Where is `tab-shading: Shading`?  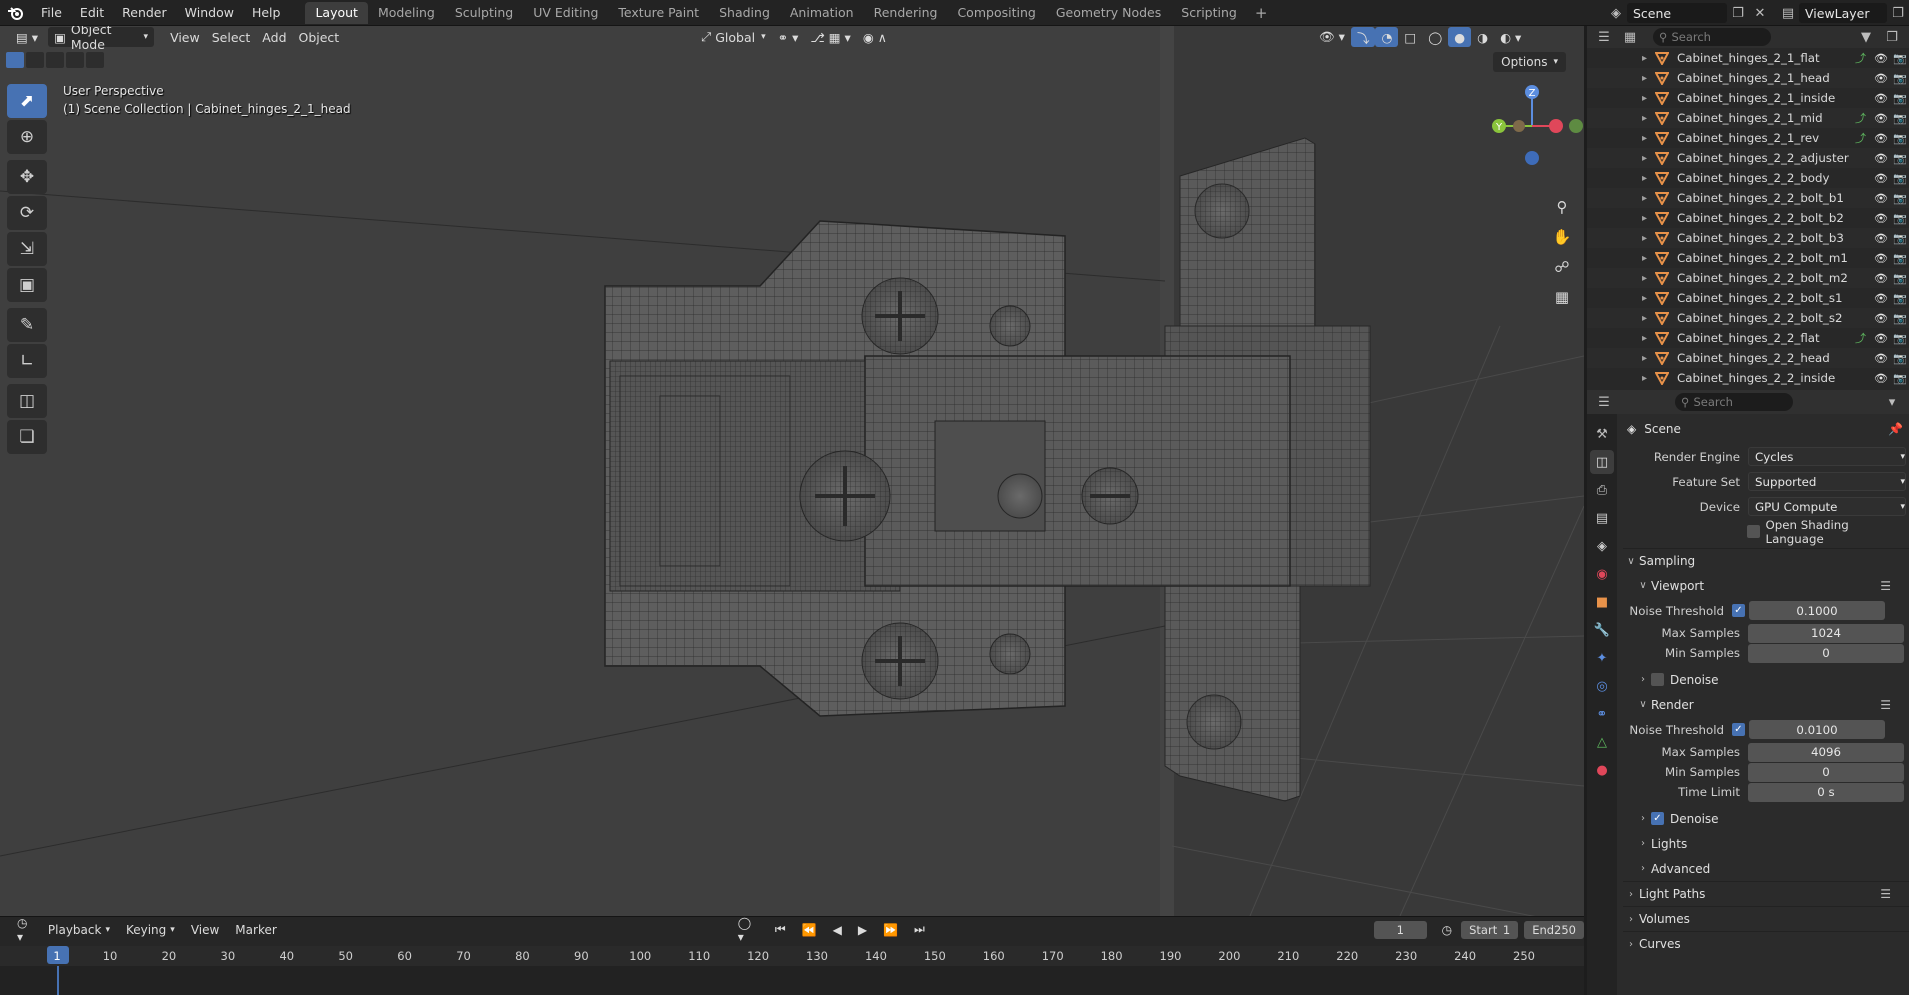 tab-shading: Shading is located at coordinates (744, 13).